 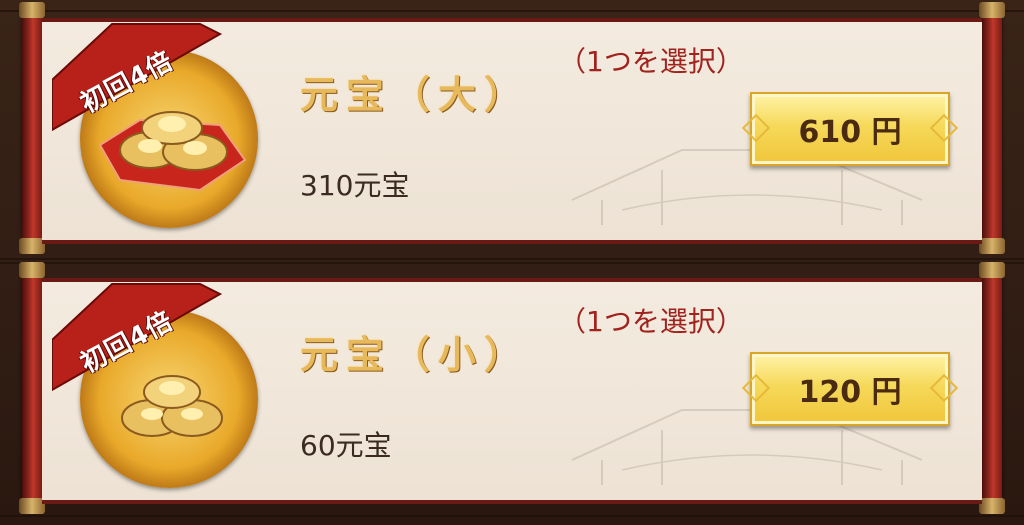 What do you see at coordinates (850, 132) in the screenshot?
I see `price-label: 610 円` at bounding box center [850, 132].